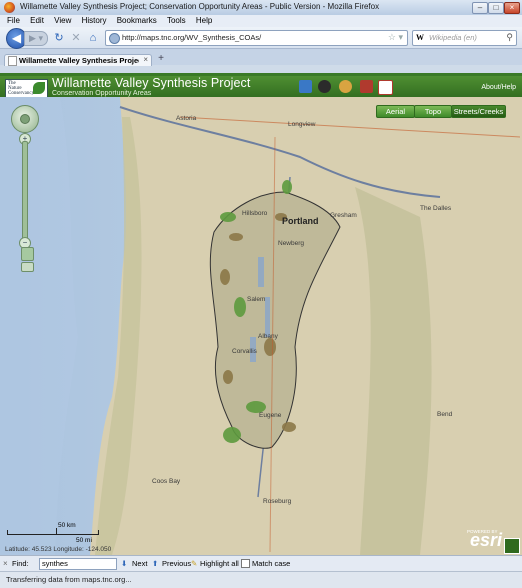 This screenshot has width=522, height=588. Describe the element at coordinates (478, 111) in the screenshot. I see `basemap-streets-button: Streets/Creeks` at that location.